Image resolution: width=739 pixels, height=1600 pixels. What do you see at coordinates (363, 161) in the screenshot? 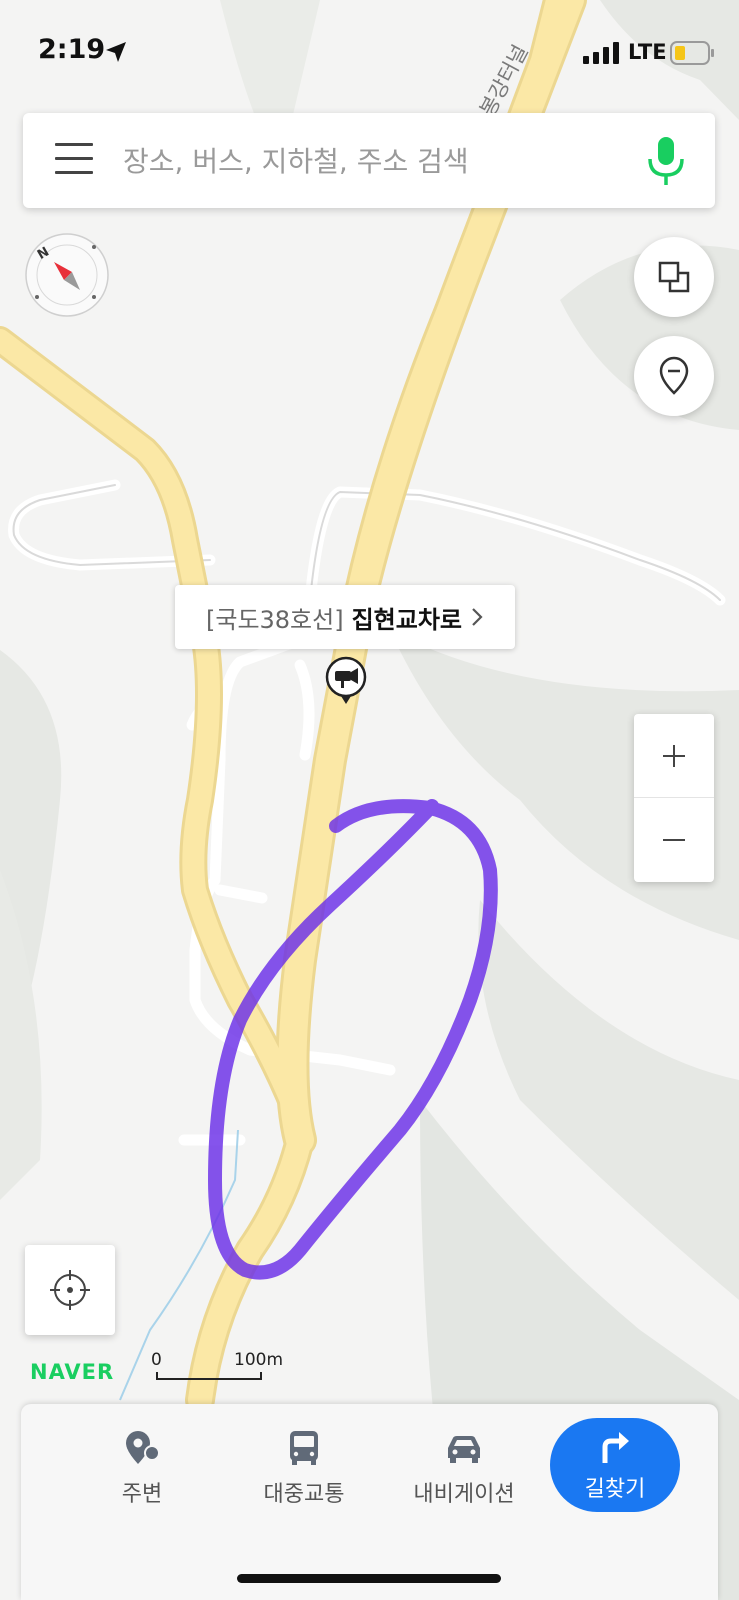
I see `search-input` at bounding box center [363, 161].